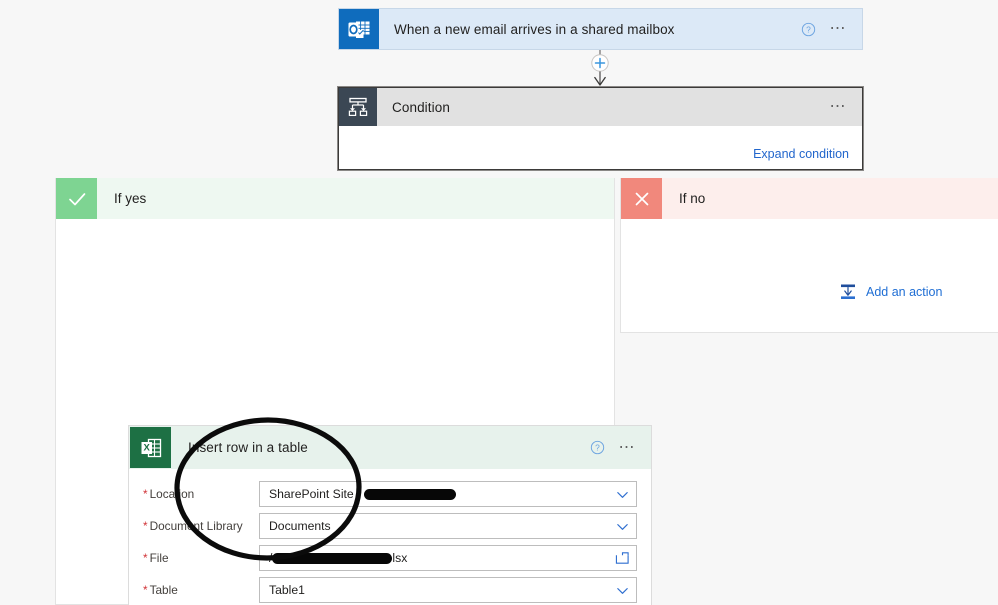  Describe the element at coordinates (848, 291) in the screenshot. I see `add-action-icon` at that location.